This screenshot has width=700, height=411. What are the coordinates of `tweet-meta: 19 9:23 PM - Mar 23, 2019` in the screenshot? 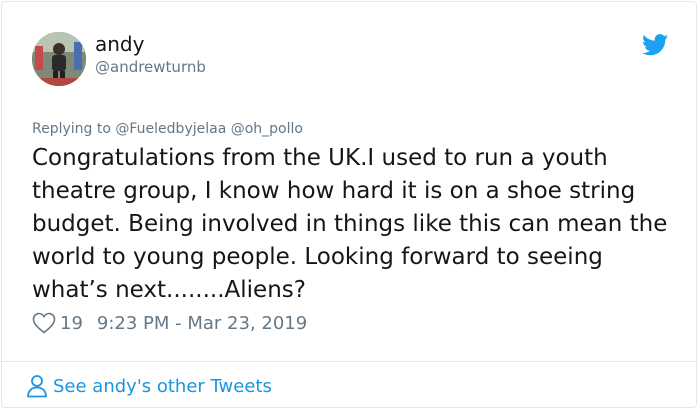 It's located at (169, 323).